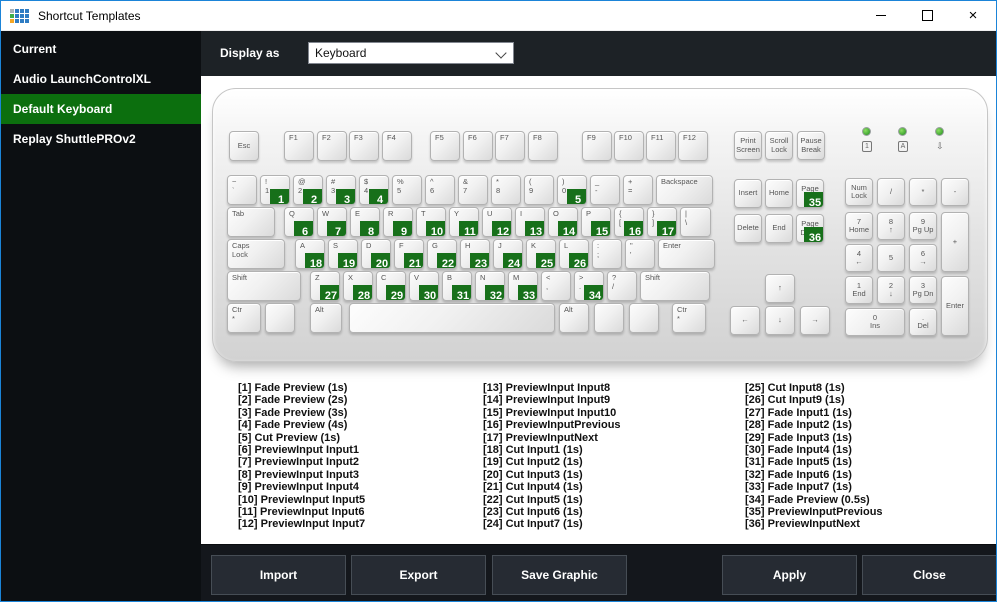  Describe the element at coordinates (397, 146) in the screenshot. I see `key-f4: F4` at that location.